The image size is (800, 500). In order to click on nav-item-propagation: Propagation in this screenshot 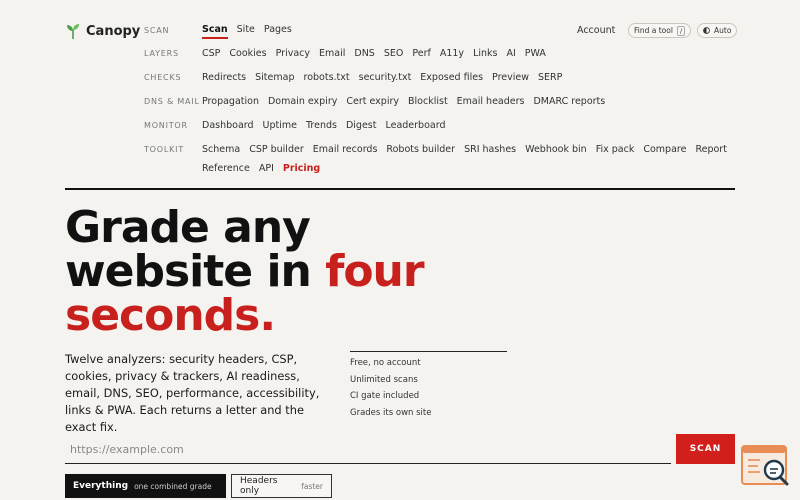, I will do `click(230, 101)`.